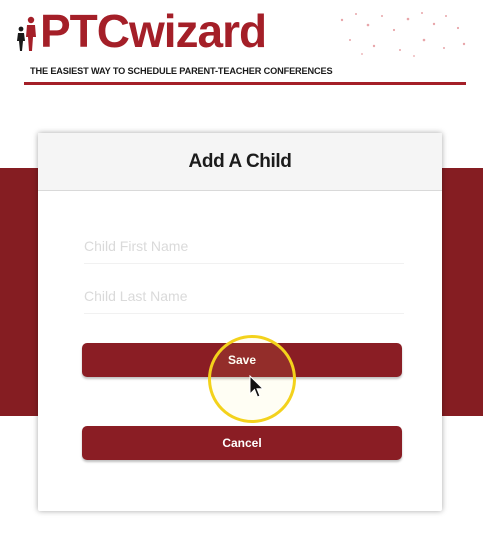  Describe the element at coordinates (244, 246) in the screenshot. I see `child-first-name-input` at that location.